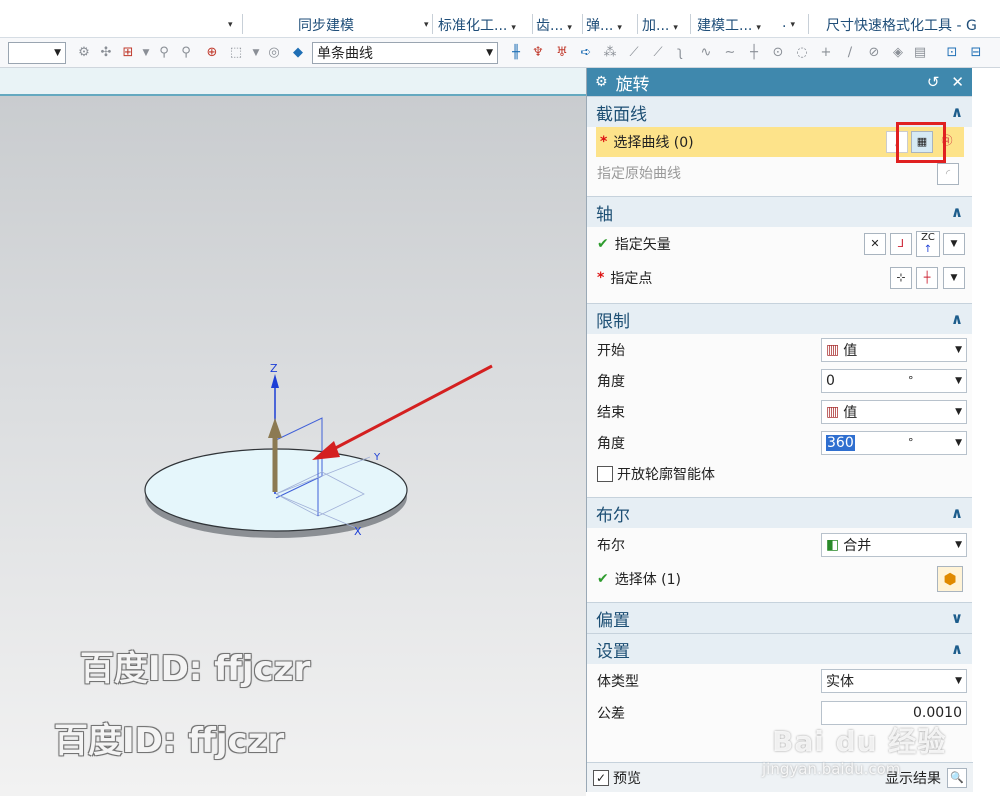 The height and width of the screenshot is (806, 1000). Describe the element at coordinates (802, 53) in the screenshot. I see `circle-quad-icon: ◌` at that location.